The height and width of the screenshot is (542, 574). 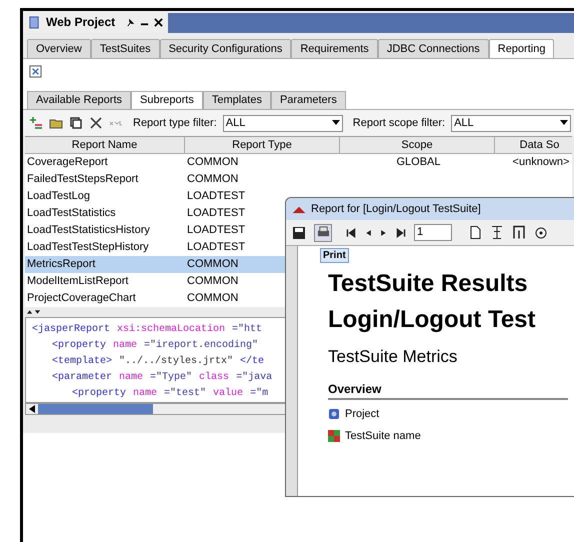 What do you see at coordinates (82, 361) in the screenshot?
I see `code-token: <template>` at bounding box center [82, 361].